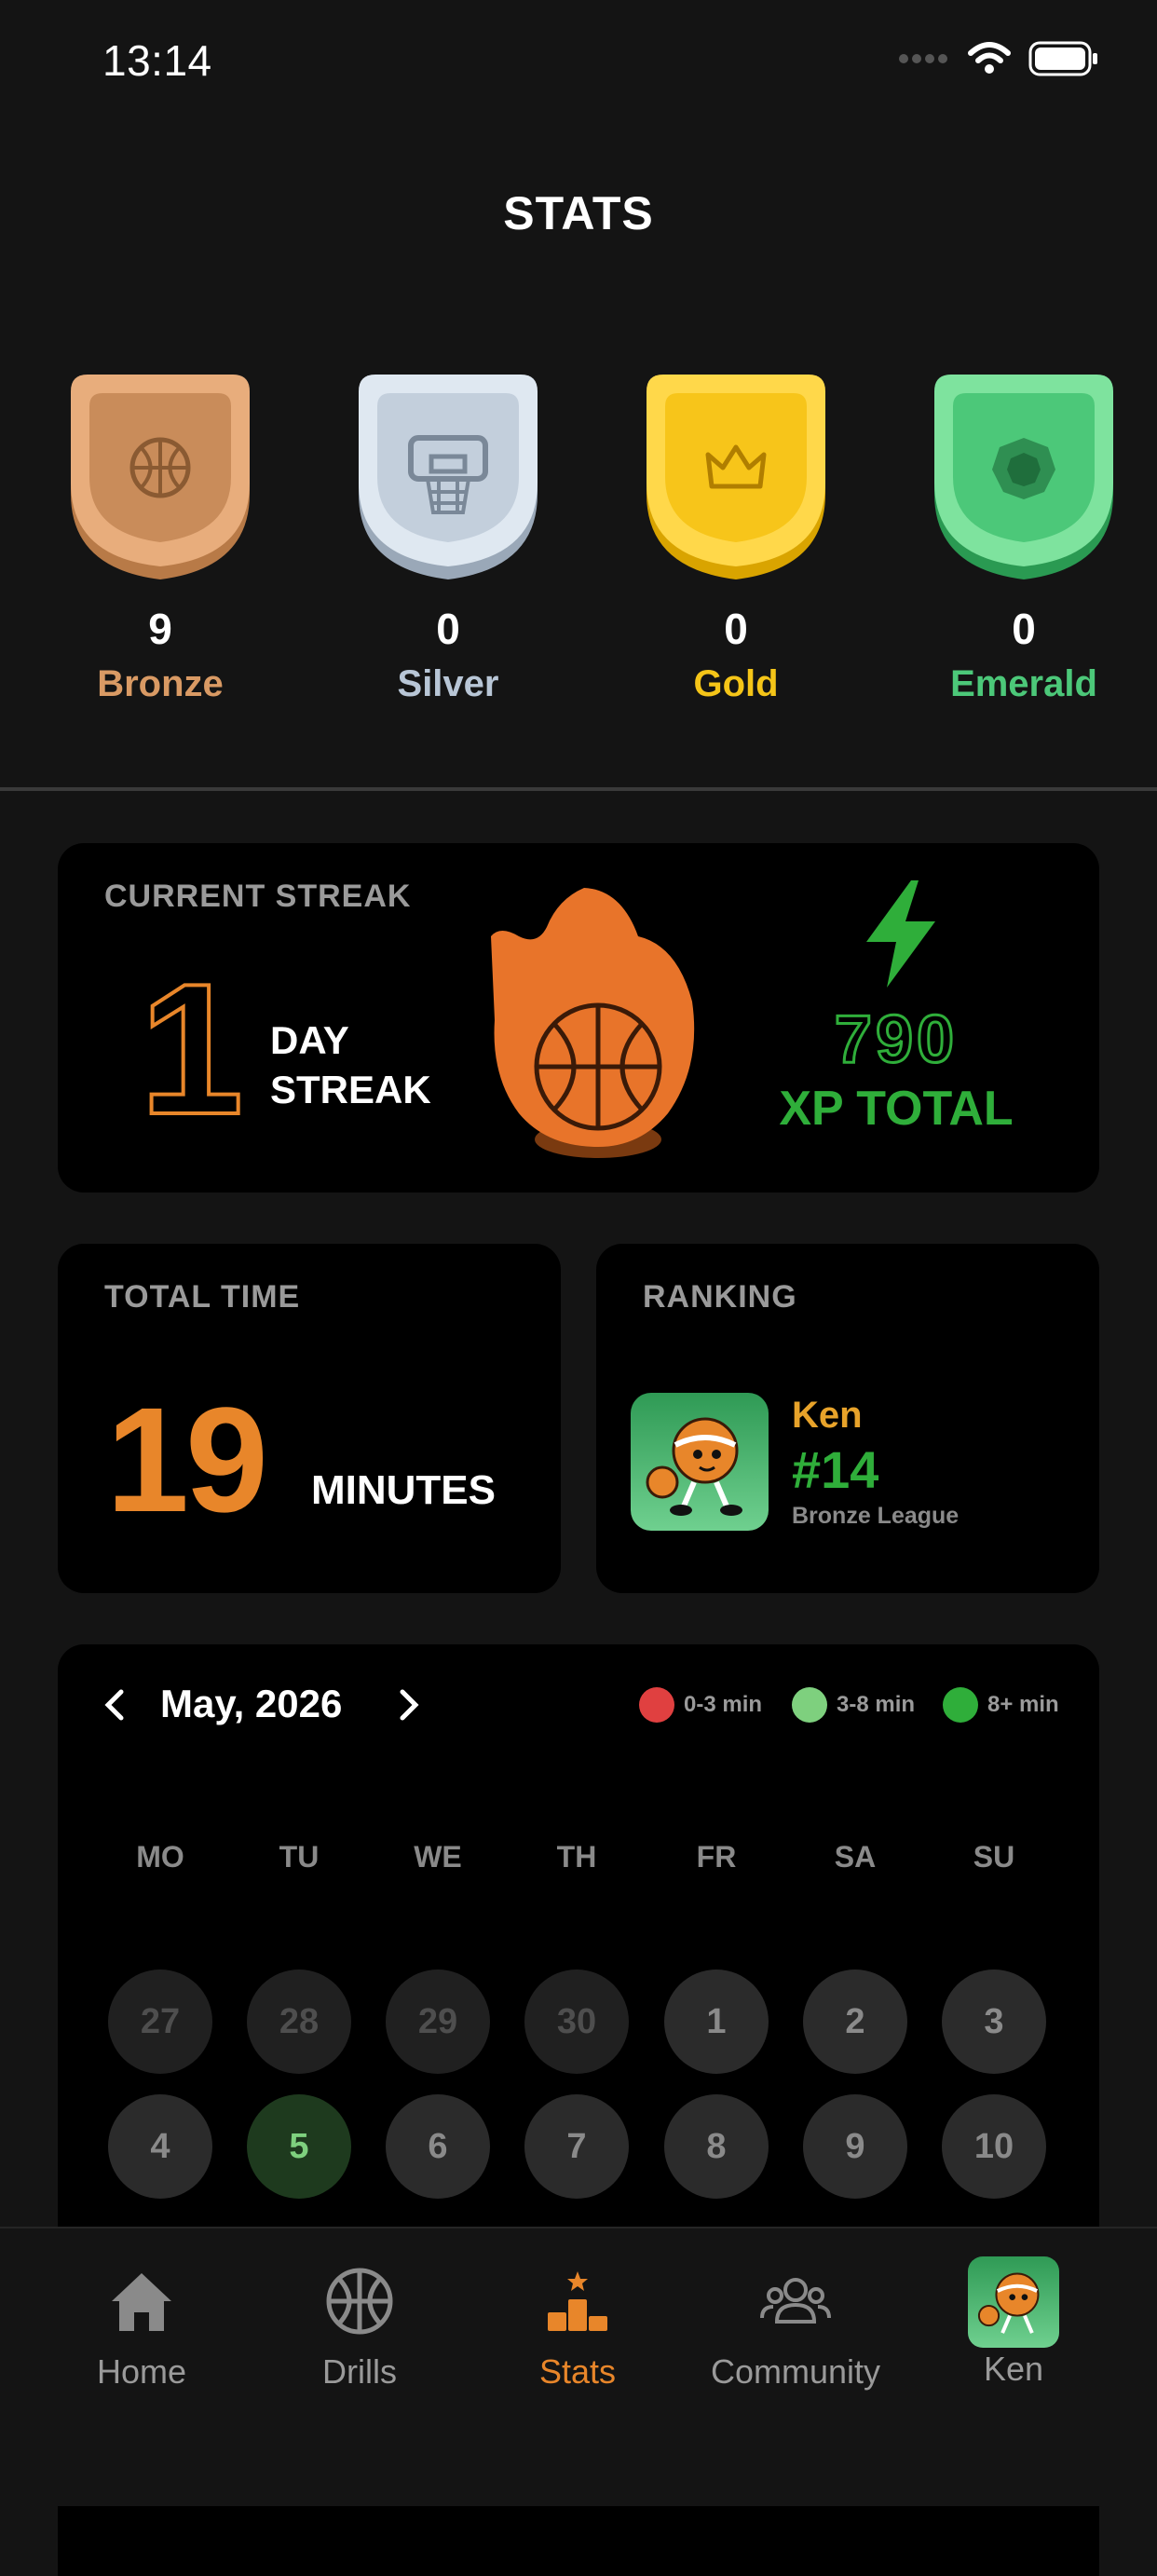 The height and width of the screenshot is (2576, 1157). What do you see at coordinates (1023, 683) in the screenshot?
I see `badge-name: Emerald` at bounding box center [1023, 683].